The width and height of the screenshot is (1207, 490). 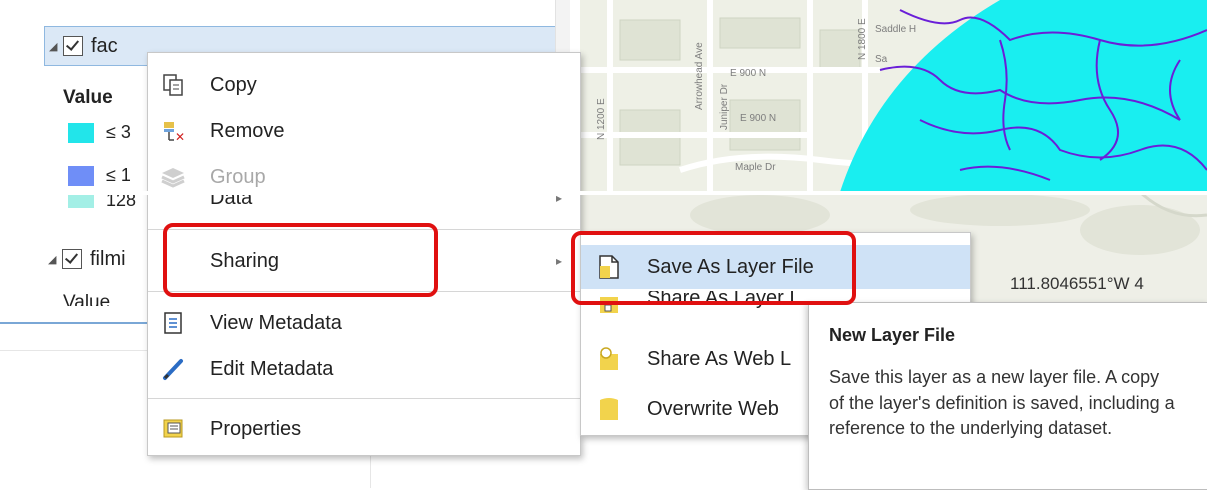 I want to click on menu-item-label: Edit Metadata, so click(x=272, y=368).